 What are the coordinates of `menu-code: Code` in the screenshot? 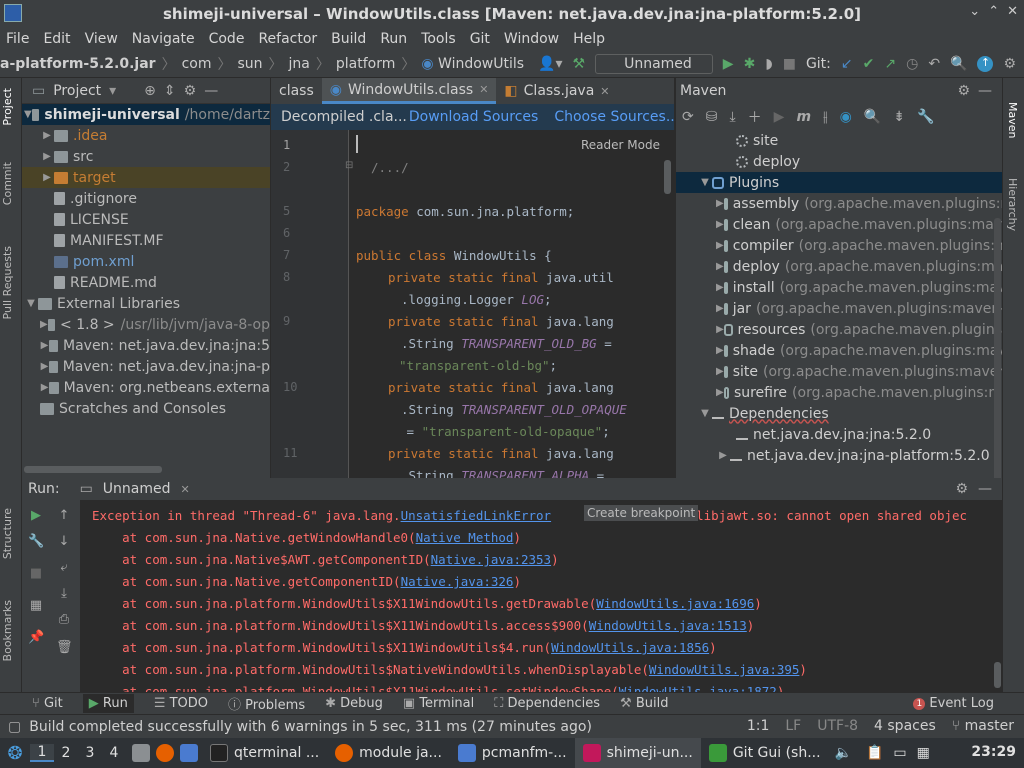 It's located at (227, 39).